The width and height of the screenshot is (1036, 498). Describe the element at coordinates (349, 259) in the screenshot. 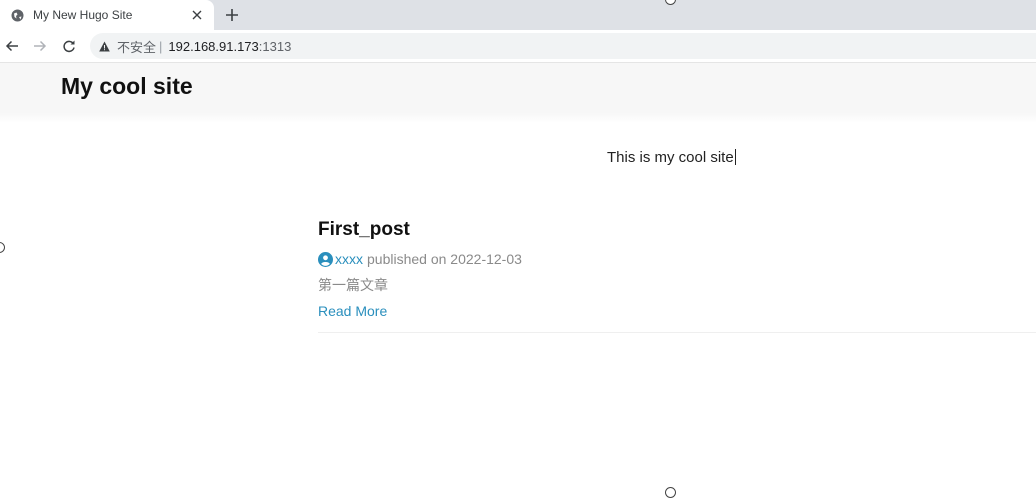

I see `author-link: xxxx` at that location.